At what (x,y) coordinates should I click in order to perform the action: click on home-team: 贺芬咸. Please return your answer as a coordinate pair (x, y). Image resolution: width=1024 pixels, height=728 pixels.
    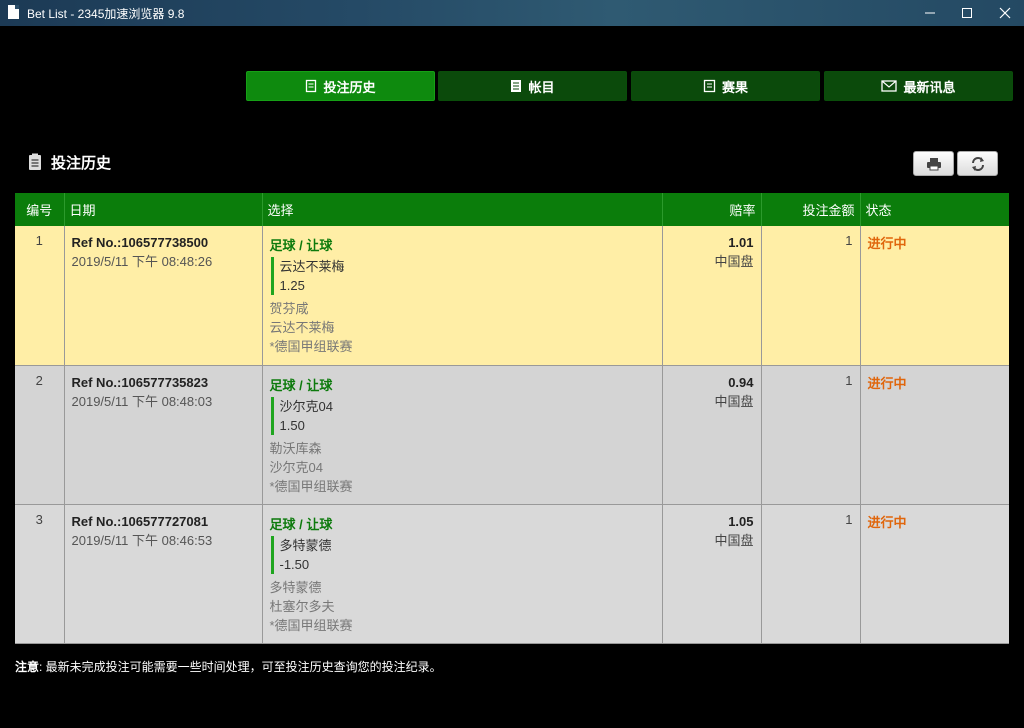
    Looking at the image, I should click on (289, 308).